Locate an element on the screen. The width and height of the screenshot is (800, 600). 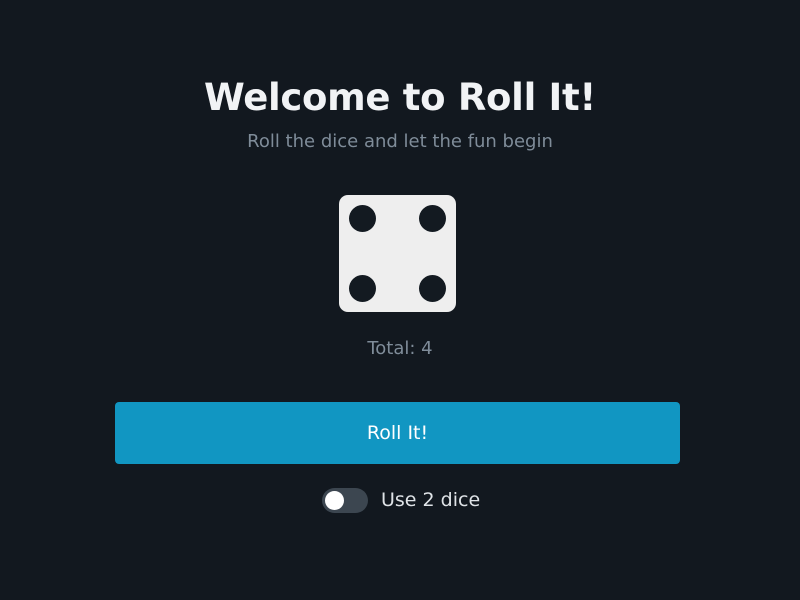
page-subtitle: Roll the dice and let the fun begin is located at coordinates (400, 141).